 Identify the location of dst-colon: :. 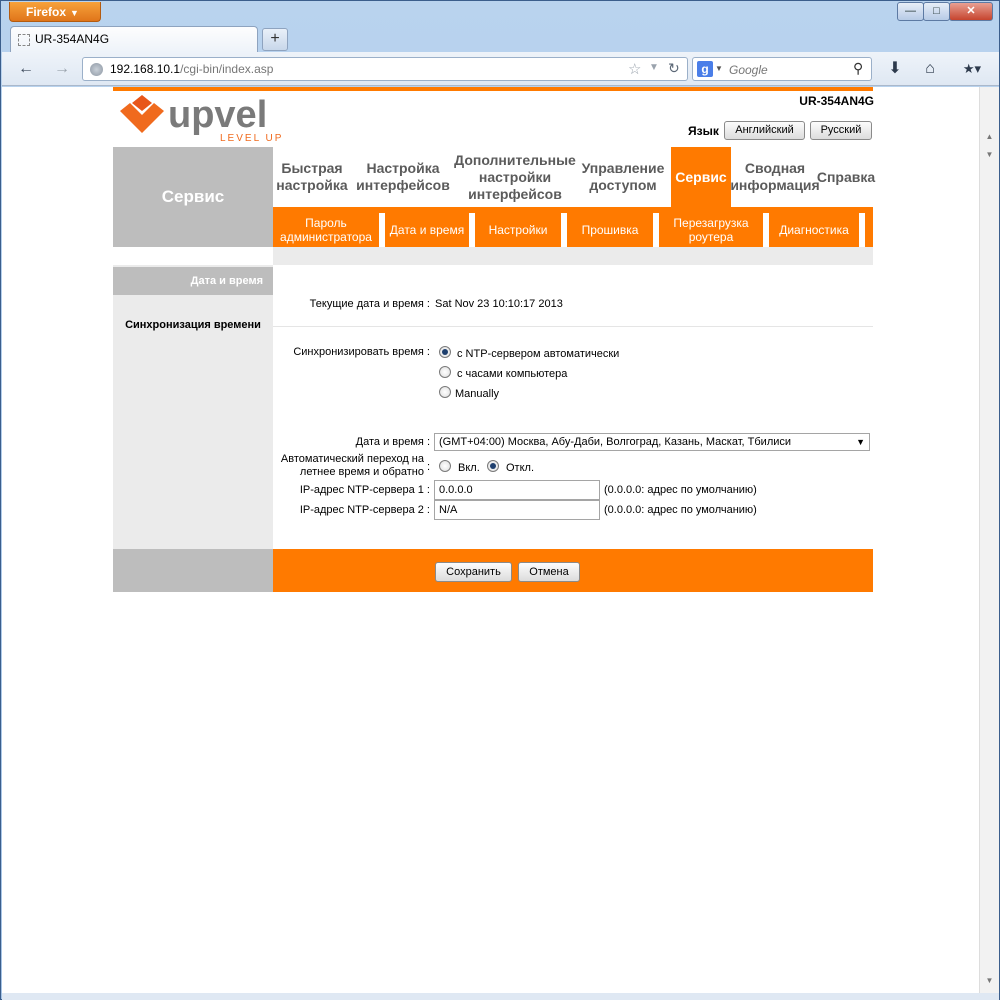
(429, 467).